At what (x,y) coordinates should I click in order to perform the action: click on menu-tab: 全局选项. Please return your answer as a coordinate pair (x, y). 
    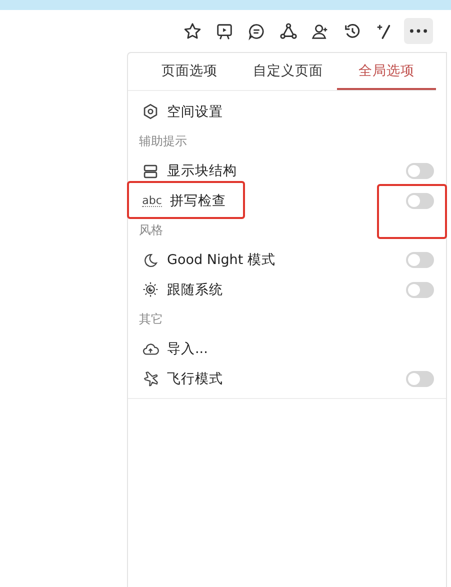
    Looking at the image, I should click on (386, 71).